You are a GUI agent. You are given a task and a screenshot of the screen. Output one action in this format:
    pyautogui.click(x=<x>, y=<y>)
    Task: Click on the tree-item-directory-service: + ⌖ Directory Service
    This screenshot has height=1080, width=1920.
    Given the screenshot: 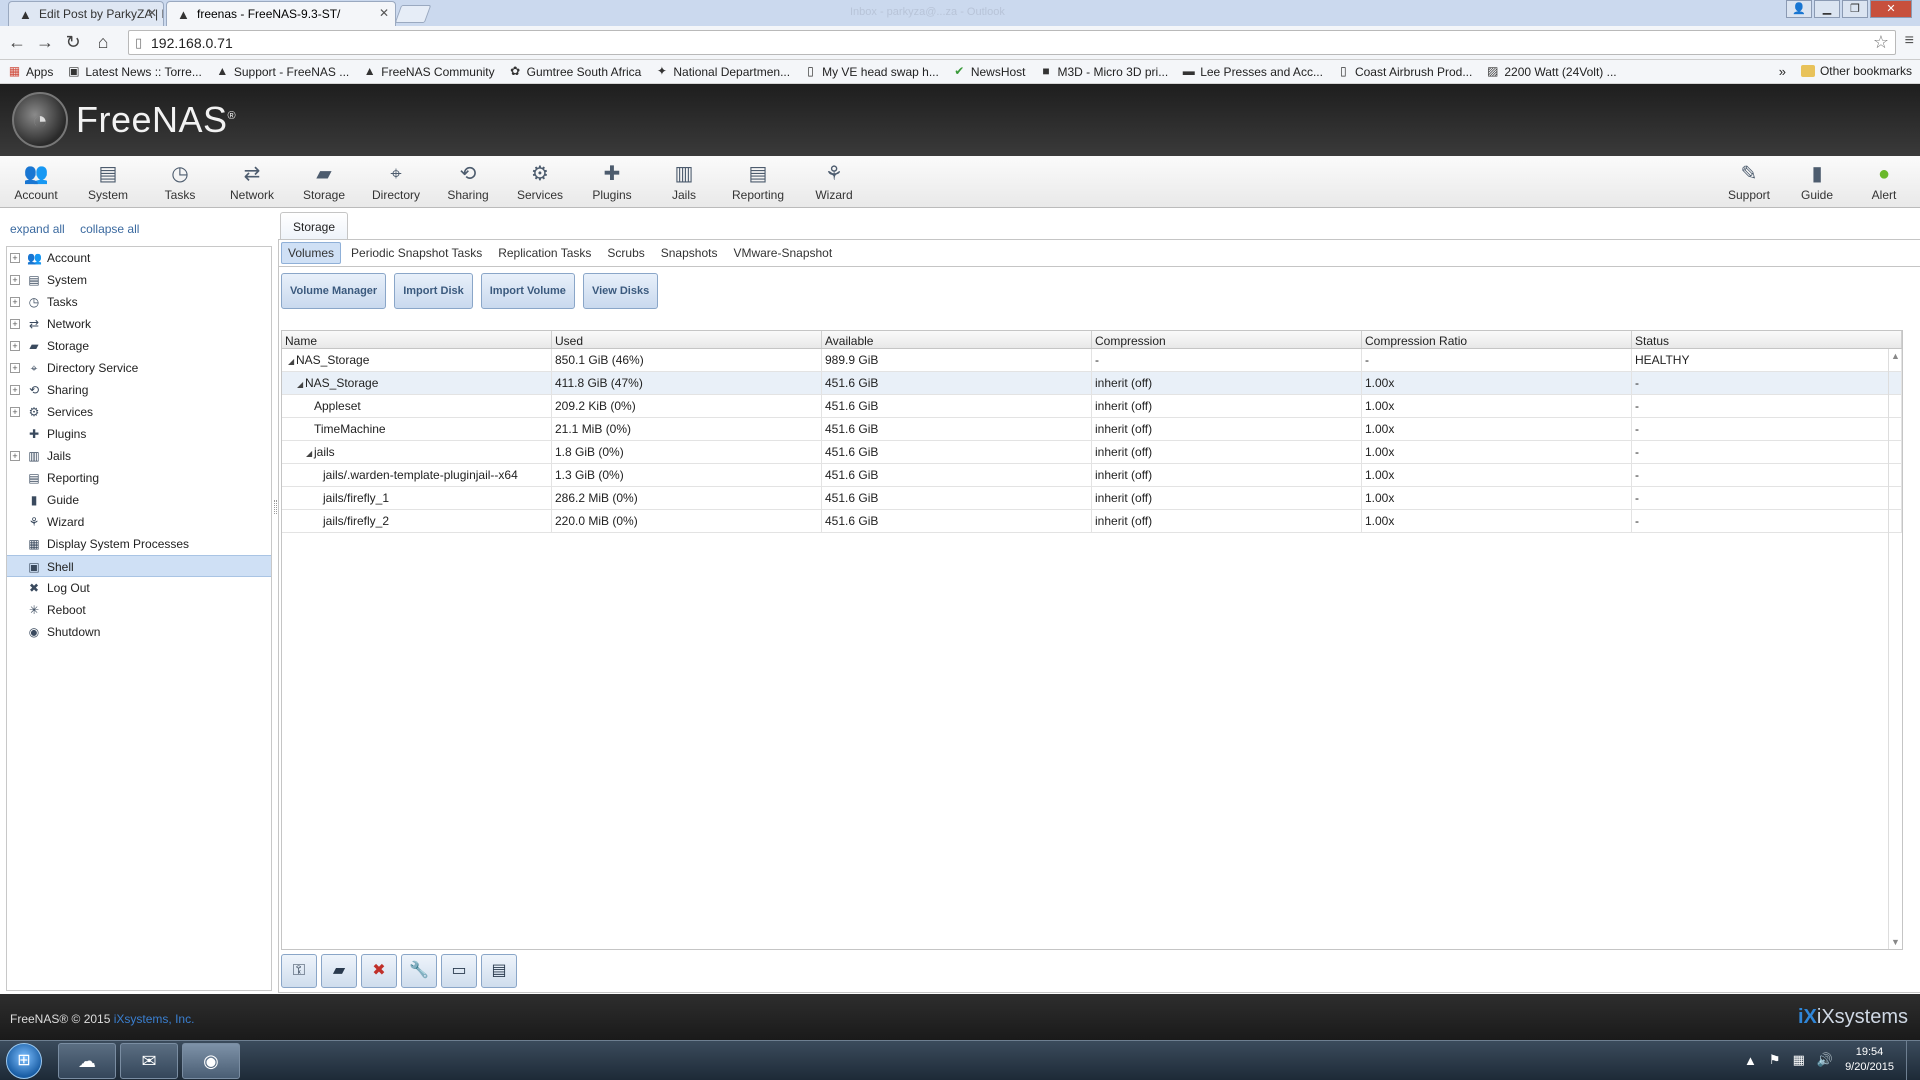 What is the action you would take?
    pyautogui.click(x=139, y=368)
    